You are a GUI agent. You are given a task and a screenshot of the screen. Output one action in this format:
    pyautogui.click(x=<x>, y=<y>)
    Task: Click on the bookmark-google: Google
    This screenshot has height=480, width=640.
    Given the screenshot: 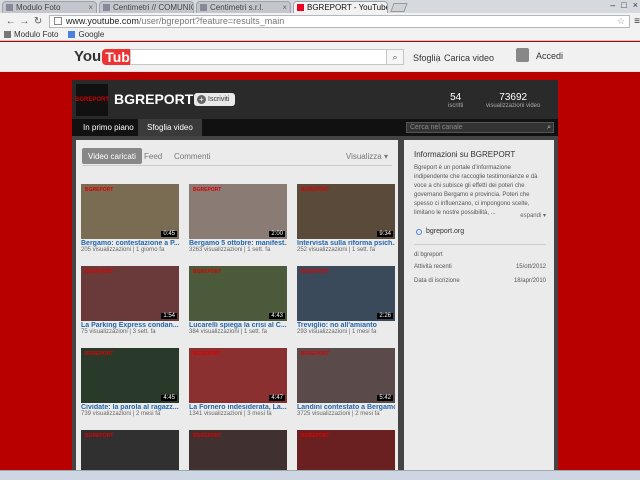 What is the action you would take?
    pyautogui.click(x=86, y=34)
    